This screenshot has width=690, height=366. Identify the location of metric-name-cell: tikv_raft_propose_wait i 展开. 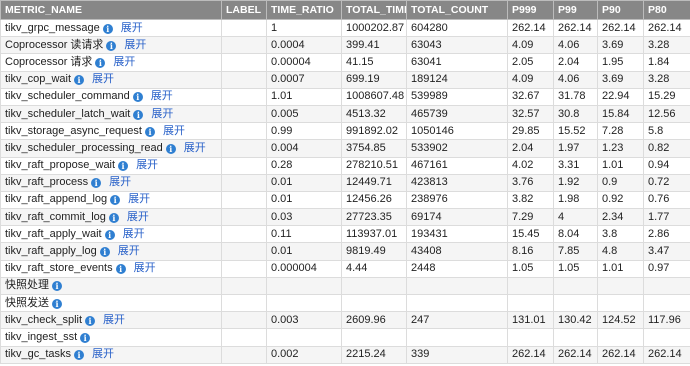
(111, 165).